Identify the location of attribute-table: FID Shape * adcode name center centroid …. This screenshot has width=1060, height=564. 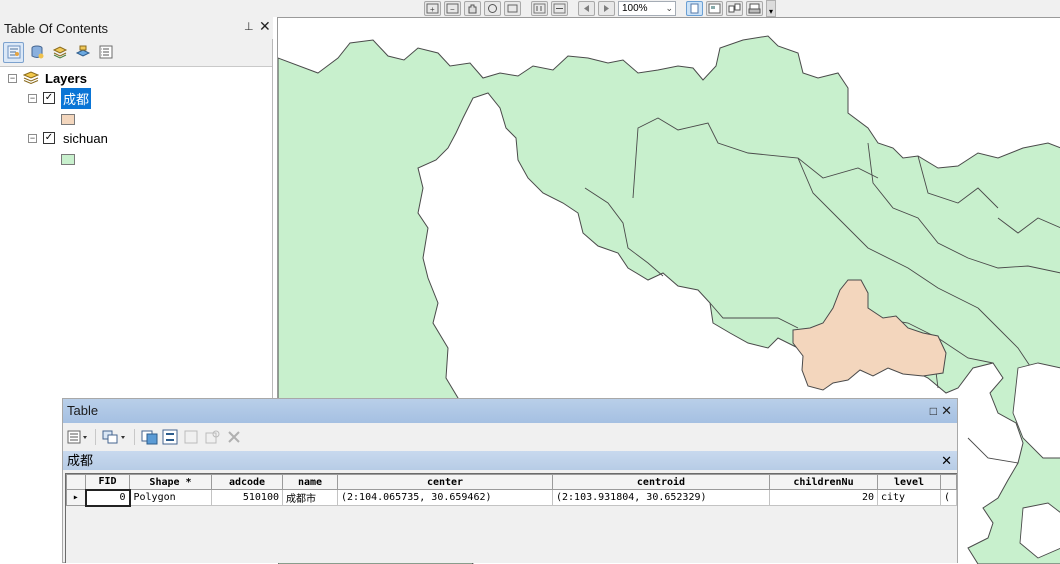
(511, 490).